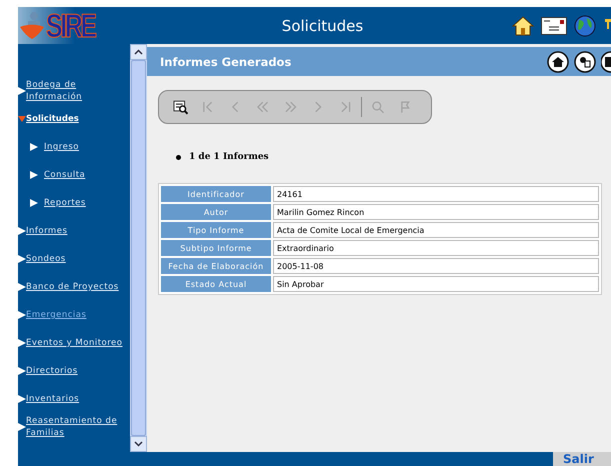 The height and width of the screenshot is (466, 611). I want to click on field-label: Autor, so click(216, 212).